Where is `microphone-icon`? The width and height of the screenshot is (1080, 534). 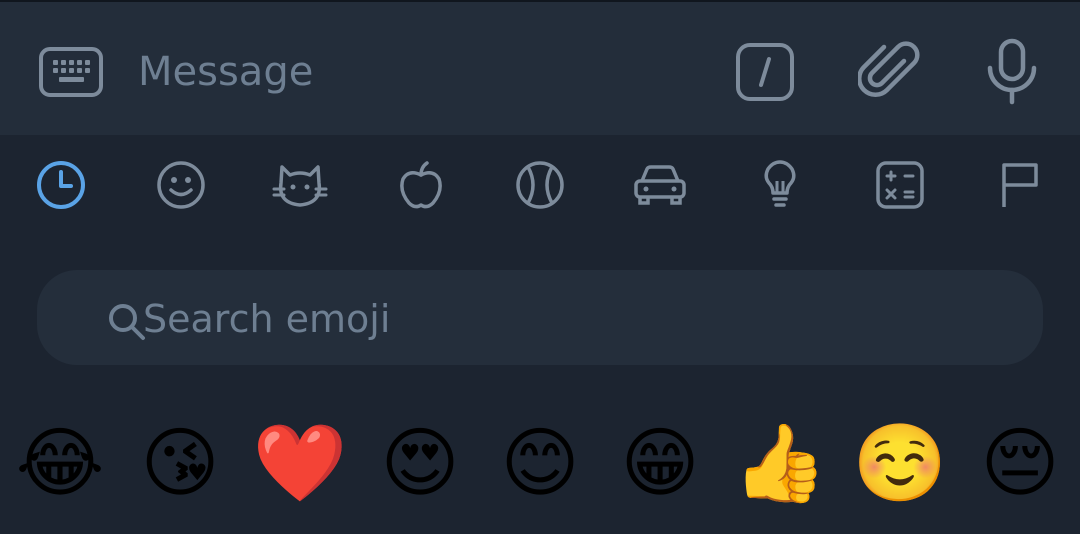 microphone-icon is located at coordinates (1012, 72).